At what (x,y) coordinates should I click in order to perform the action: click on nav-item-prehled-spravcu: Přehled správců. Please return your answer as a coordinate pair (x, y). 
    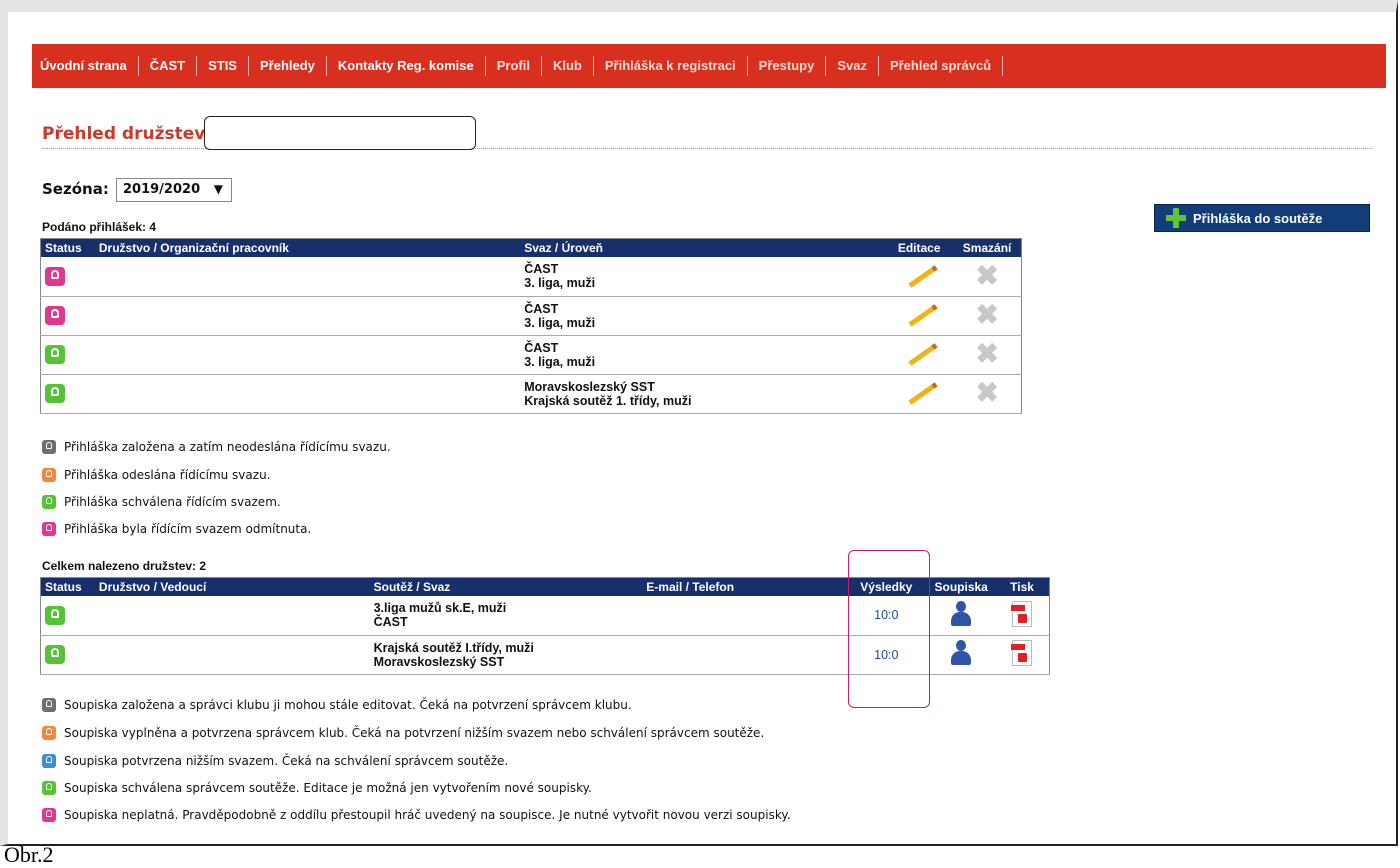
    Looking at the image, I should click on (941, 66).